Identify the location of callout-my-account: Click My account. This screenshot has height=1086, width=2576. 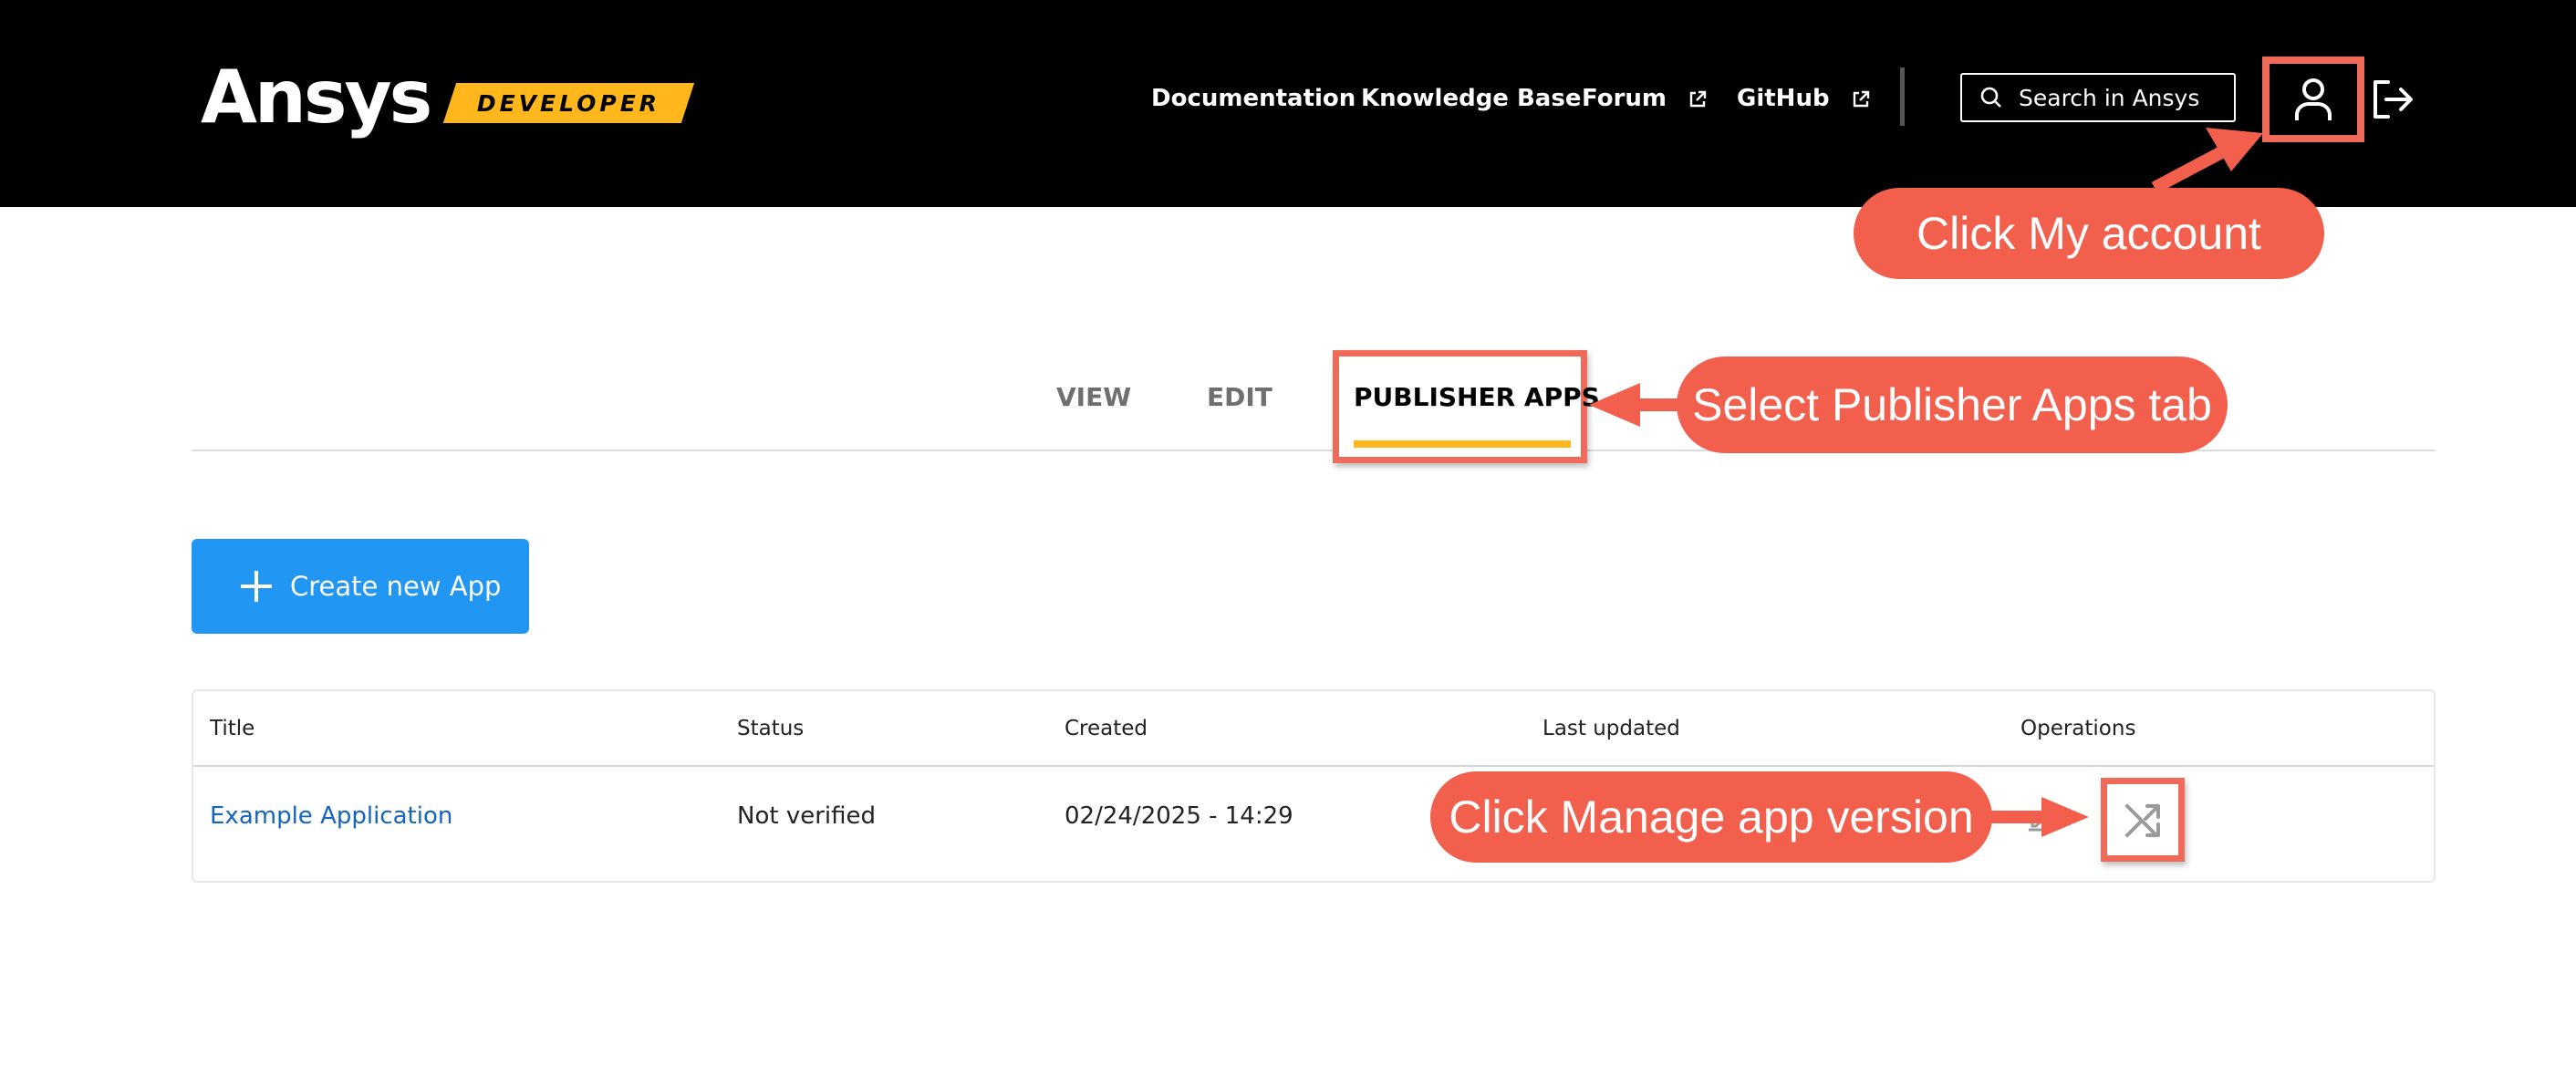
(2089, 234).